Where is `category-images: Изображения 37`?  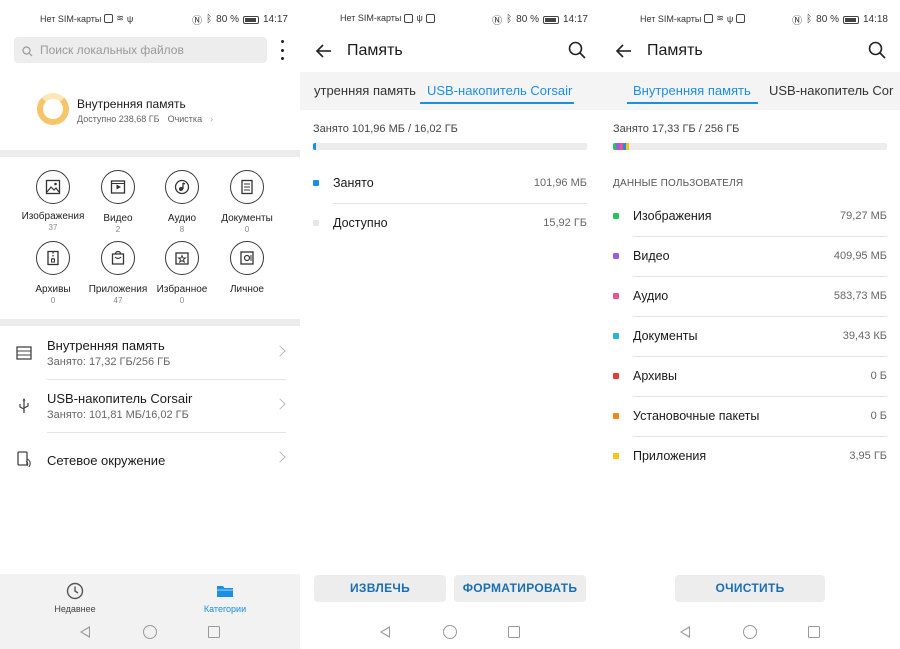 category-images: Изображения 37 is located at coordinates (53, 201).